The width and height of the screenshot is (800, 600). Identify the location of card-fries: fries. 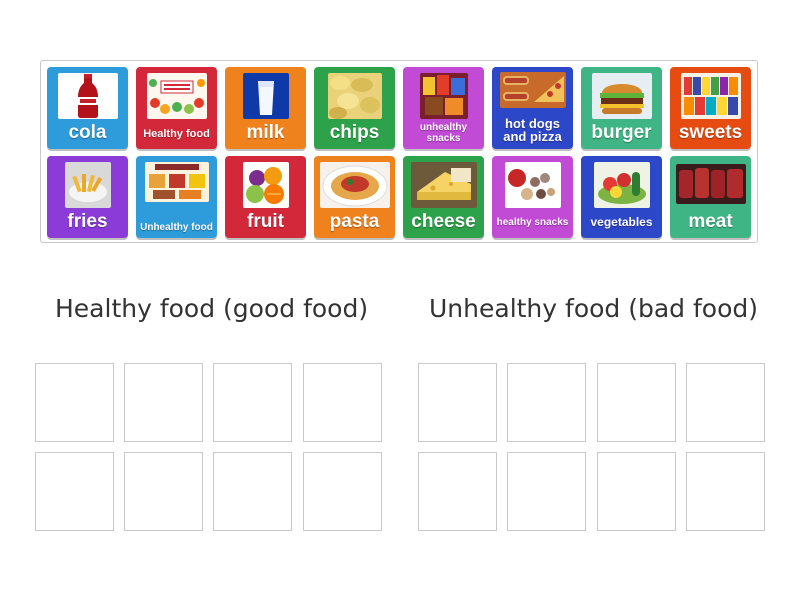
(87, 197).